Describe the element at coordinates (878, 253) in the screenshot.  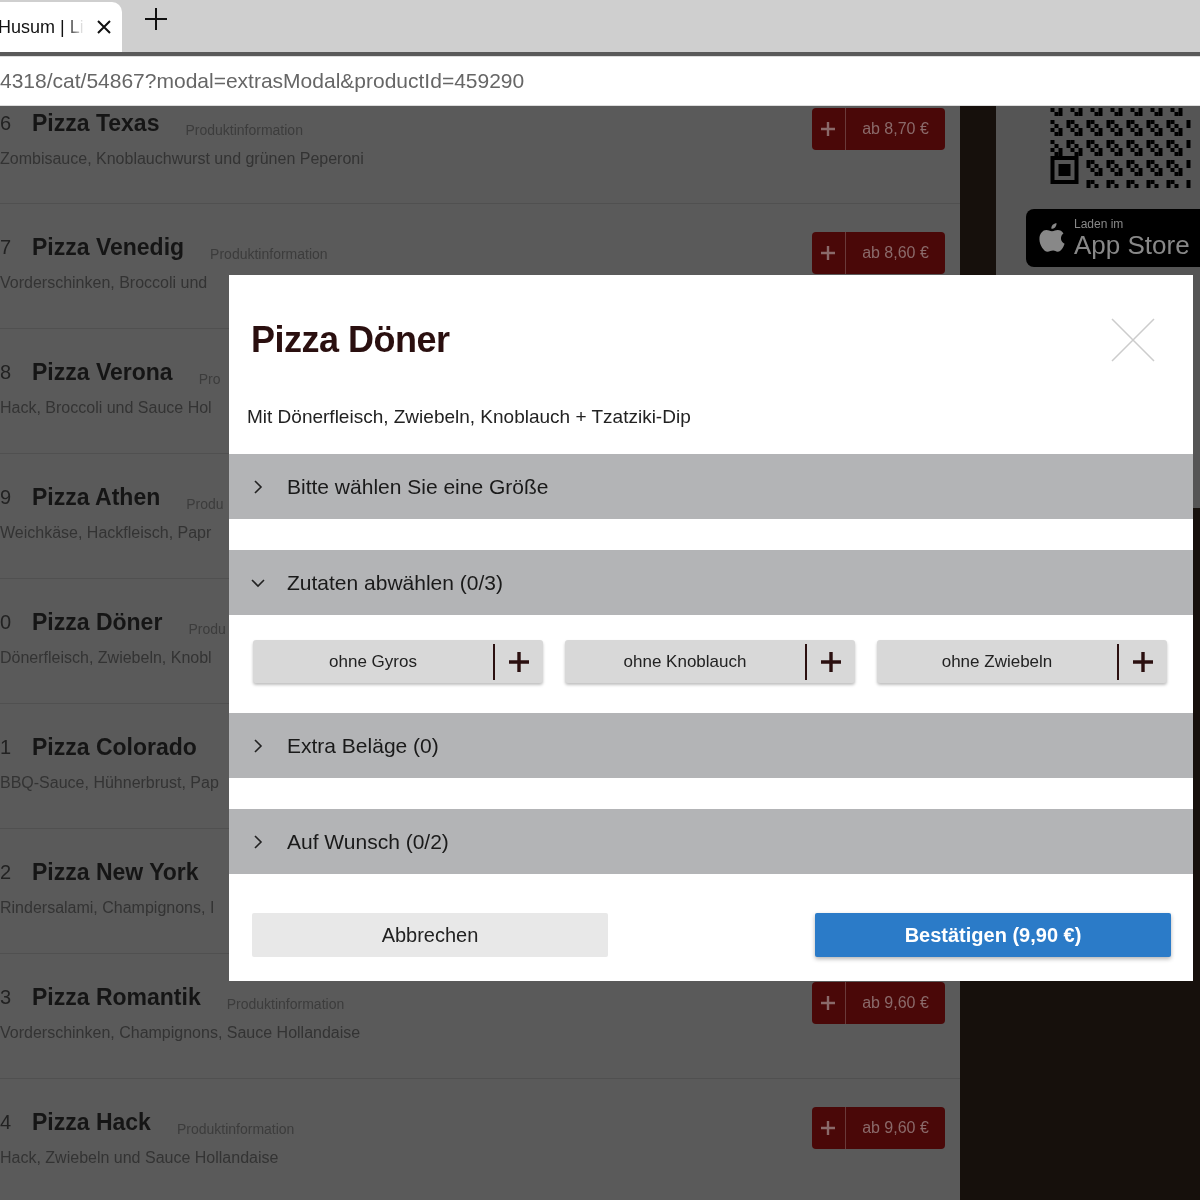
I see `add-to-cart-button: ab 8,60 €` at that location.